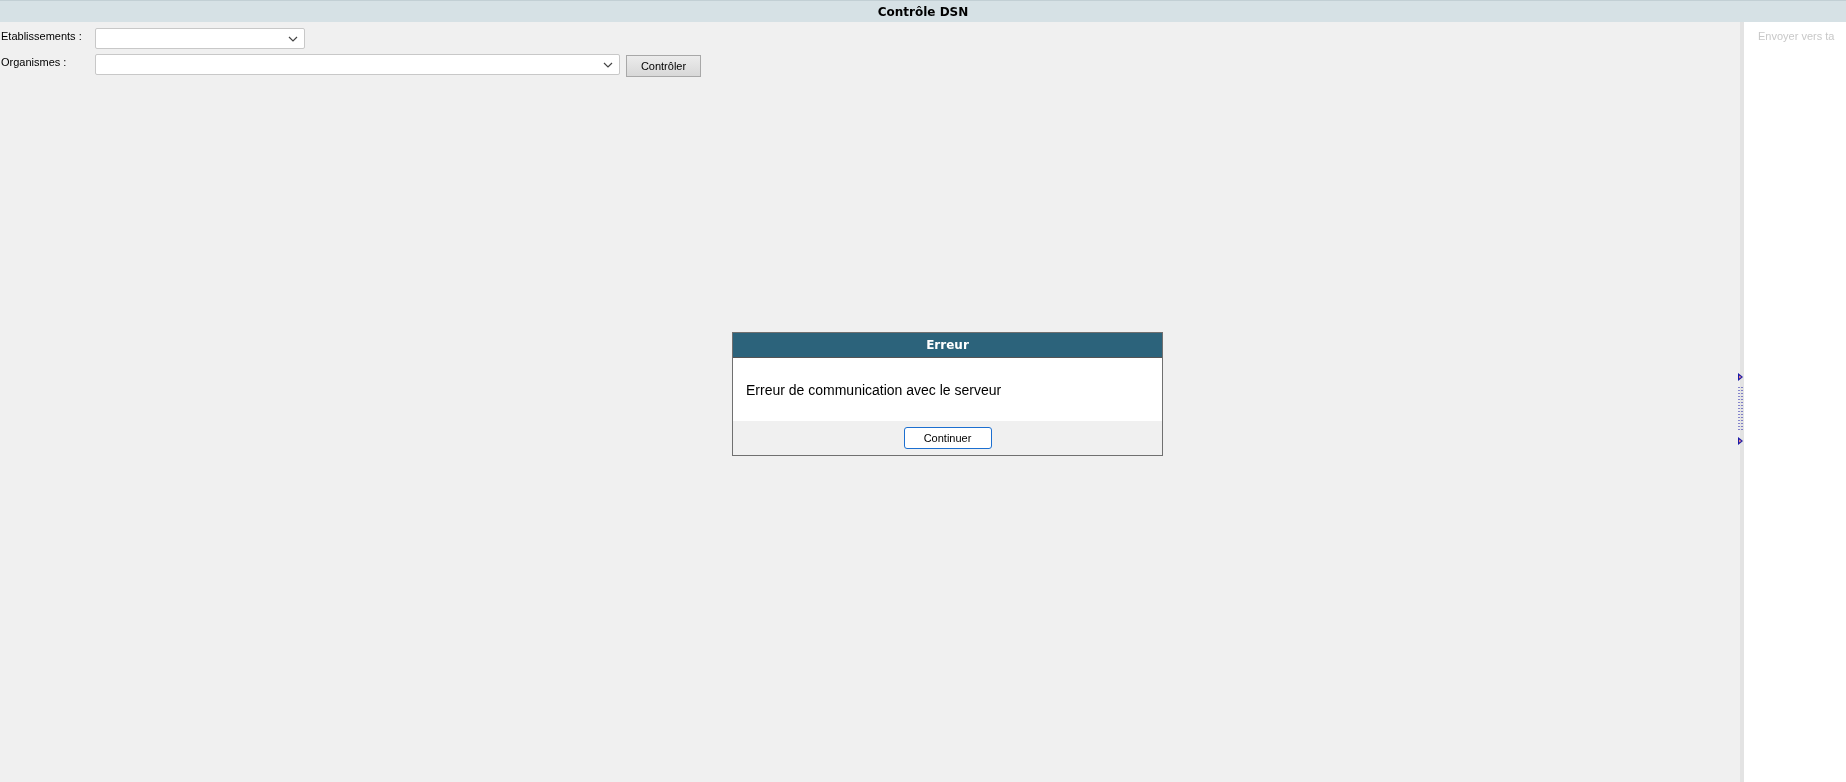 This screenshot has height=782, width=1846. Describe the element at coordinates (874, 389) in the screenshot. I see `error-message: Erreur de communication avec le serveur` at that location.